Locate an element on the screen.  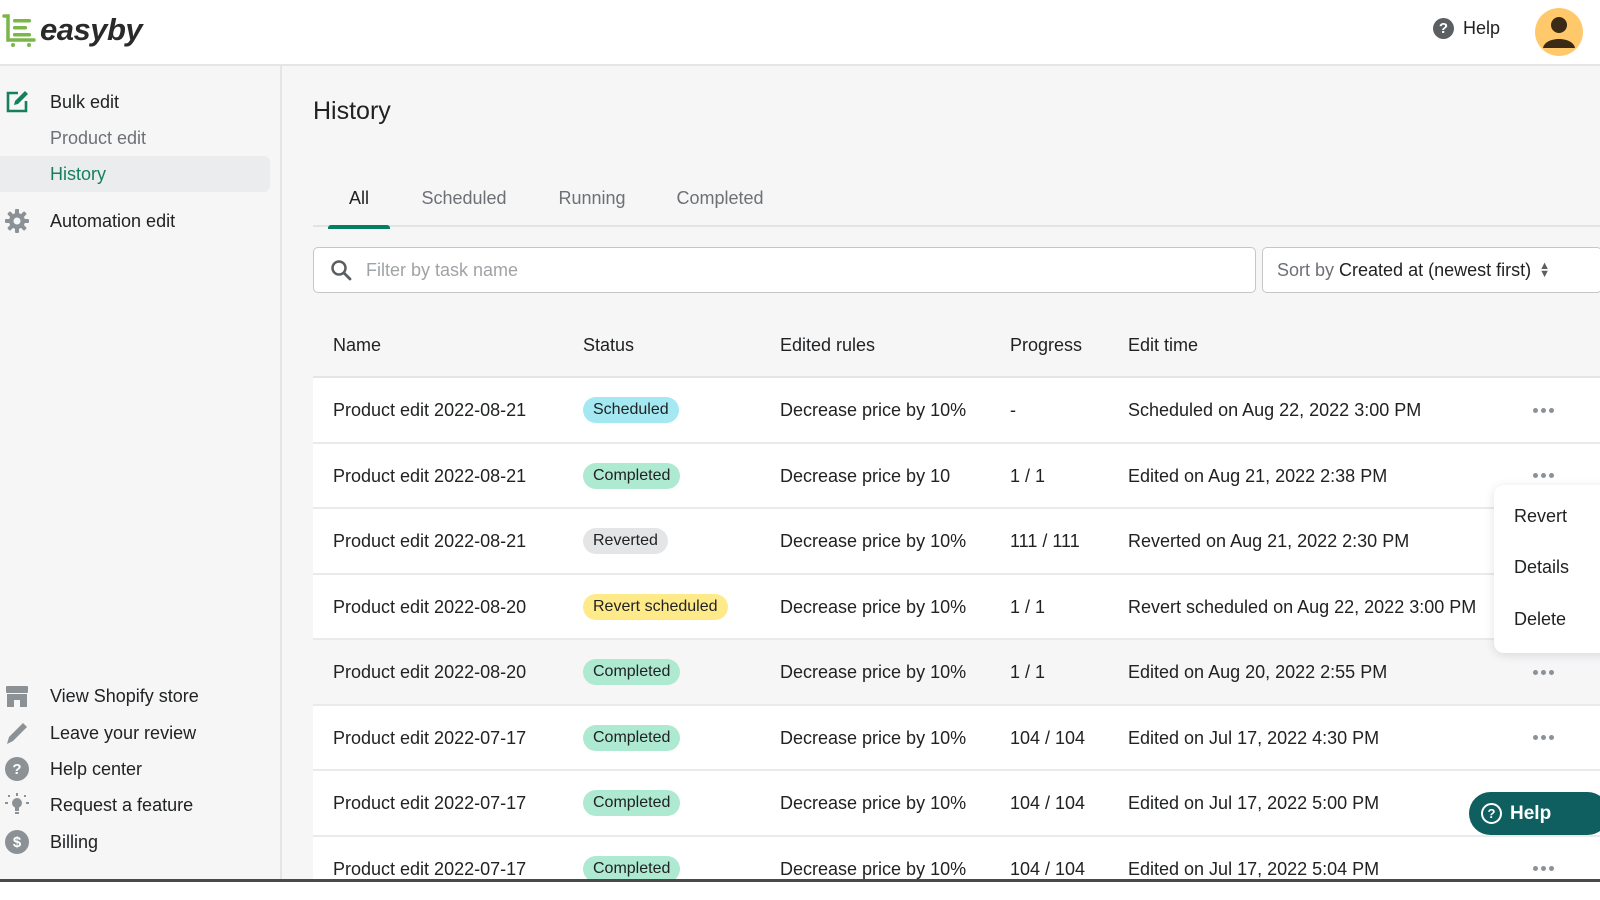
top-bar: easyby ? Help is located at coordinates (800, 33).